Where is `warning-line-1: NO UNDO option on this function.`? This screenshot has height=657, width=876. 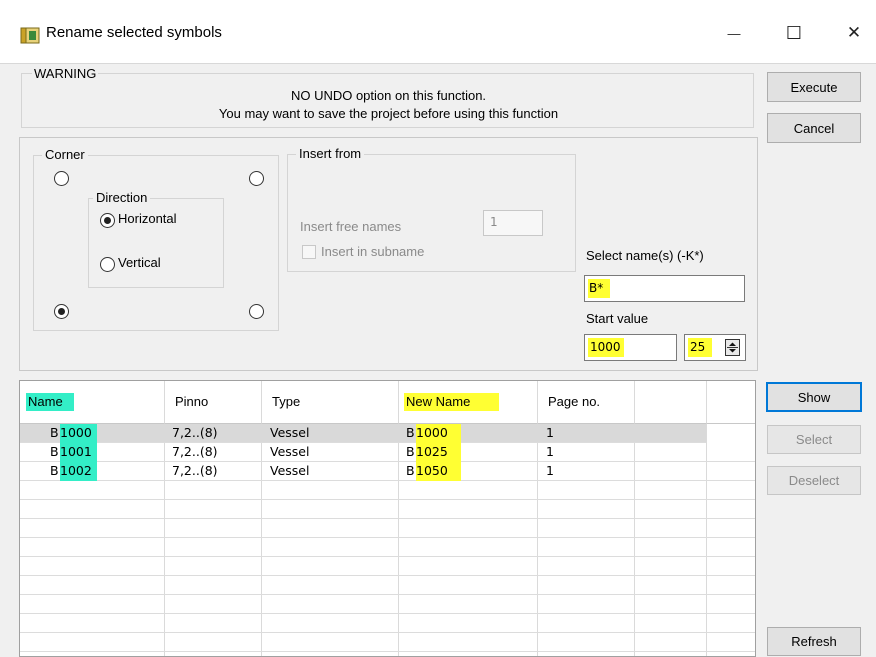
warning-line-1: NO UNDO option on this function. is located at coordinates (388, 95).